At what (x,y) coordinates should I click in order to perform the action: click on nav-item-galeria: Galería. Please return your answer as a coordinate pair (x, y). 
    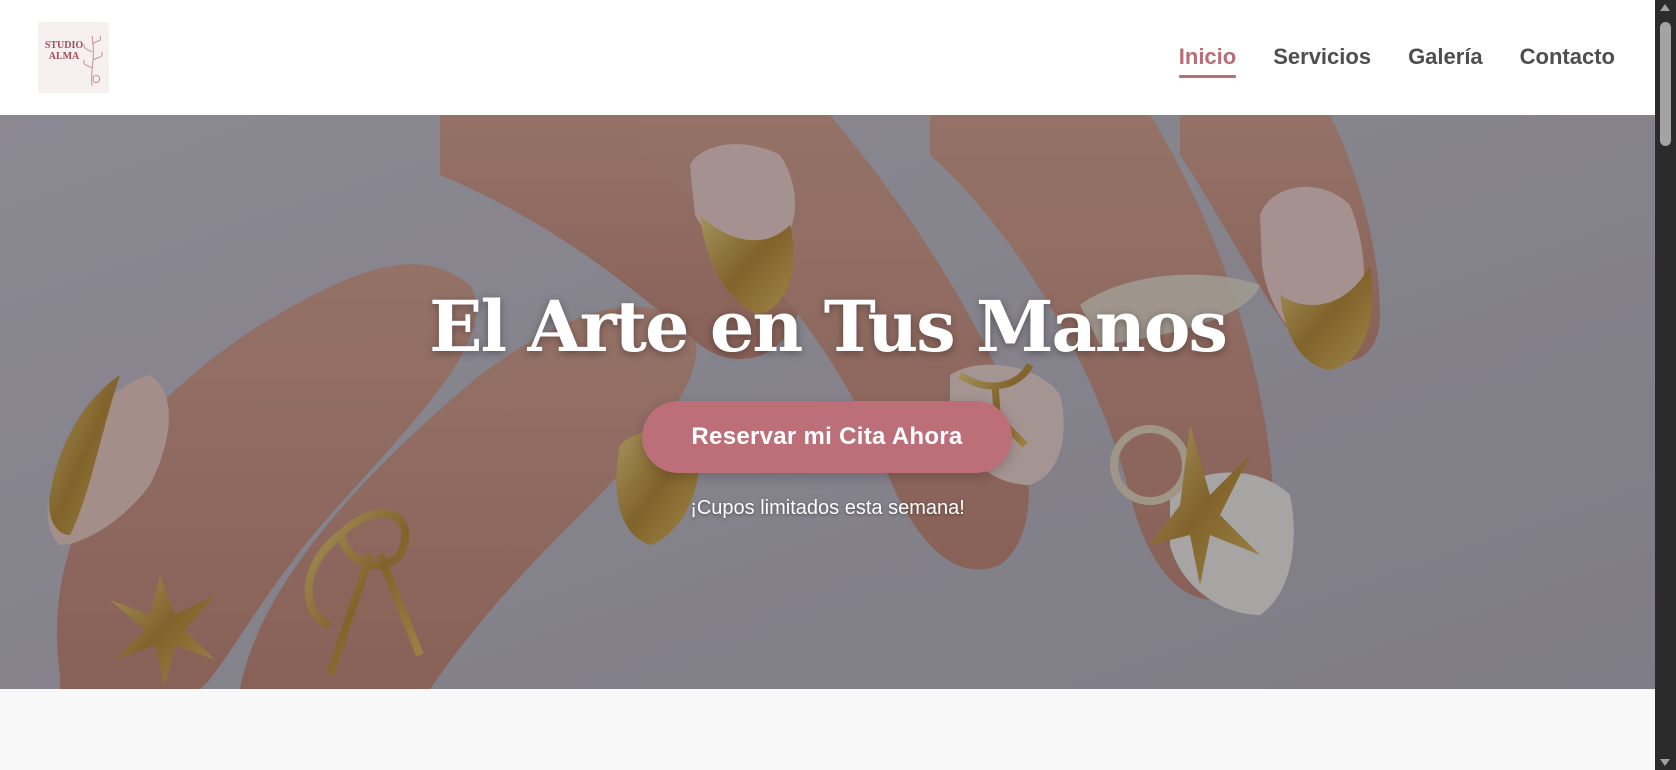
    Looking at the image, I should click on (1445, 58).